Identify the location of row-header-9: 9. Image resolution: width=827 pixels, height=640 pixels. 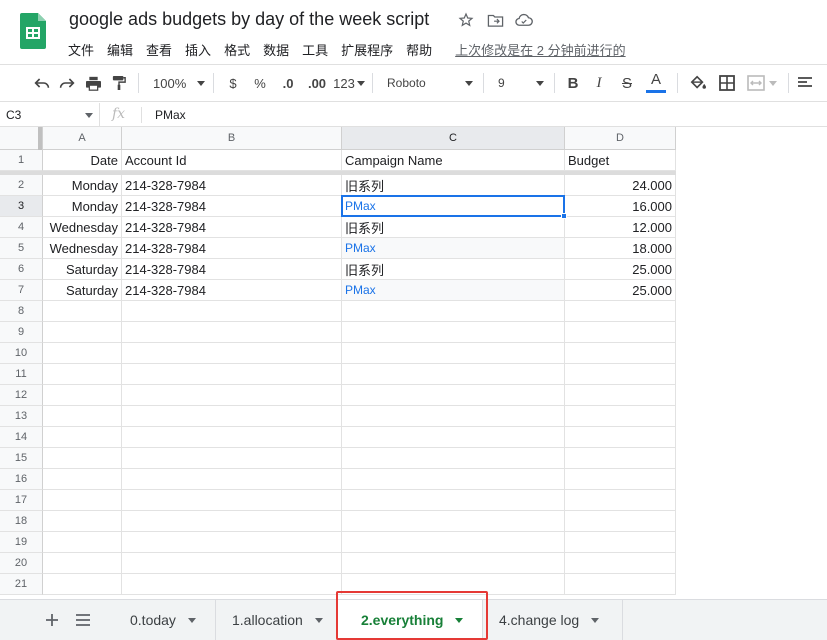
(21, 332).